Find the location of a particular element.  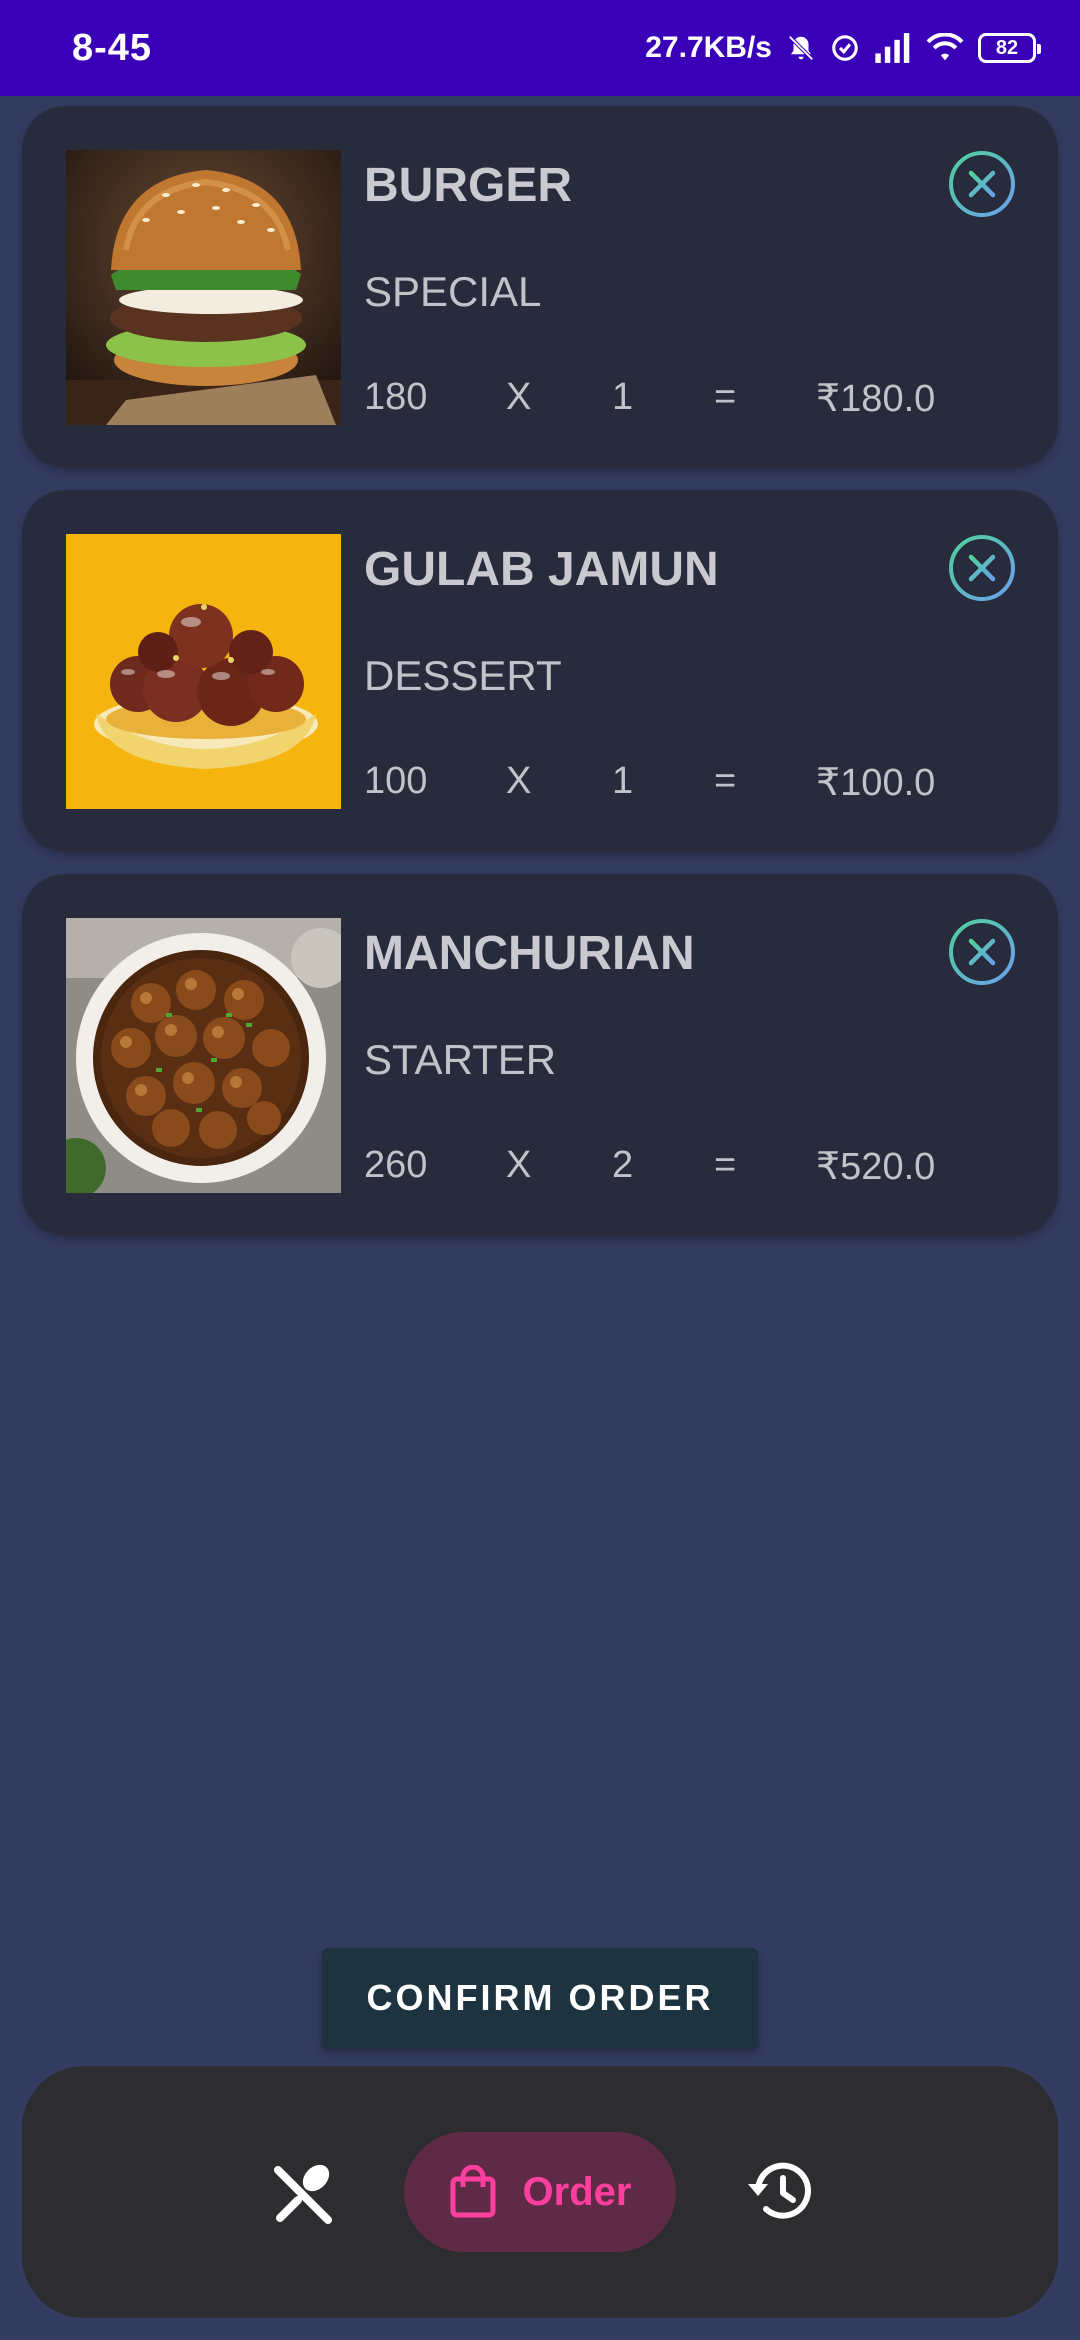

vpn-check-icon is located at coordinates (845, 48).